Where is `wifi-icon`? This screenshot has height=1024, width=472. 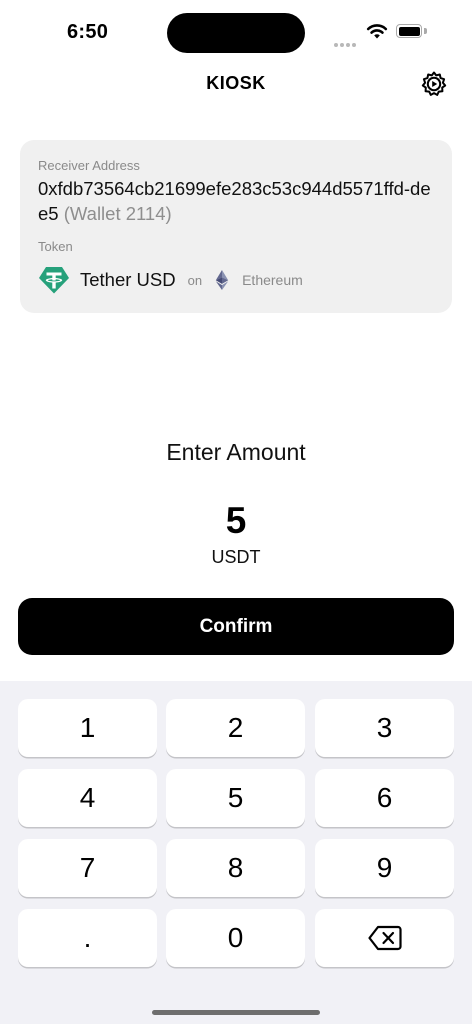 wifi-icon is located at coordinates (377, 31).